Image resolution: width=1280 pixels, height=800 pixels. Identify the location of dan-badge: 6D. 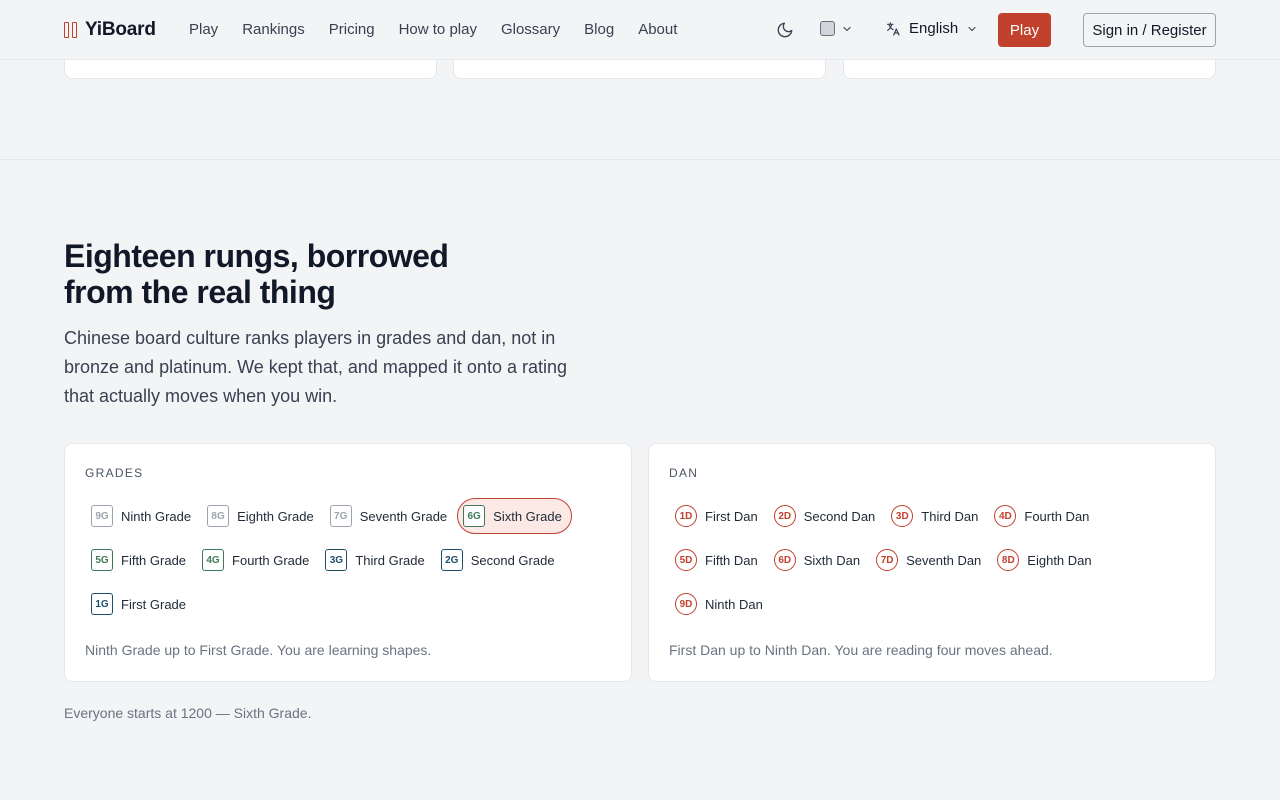
(784, 560).